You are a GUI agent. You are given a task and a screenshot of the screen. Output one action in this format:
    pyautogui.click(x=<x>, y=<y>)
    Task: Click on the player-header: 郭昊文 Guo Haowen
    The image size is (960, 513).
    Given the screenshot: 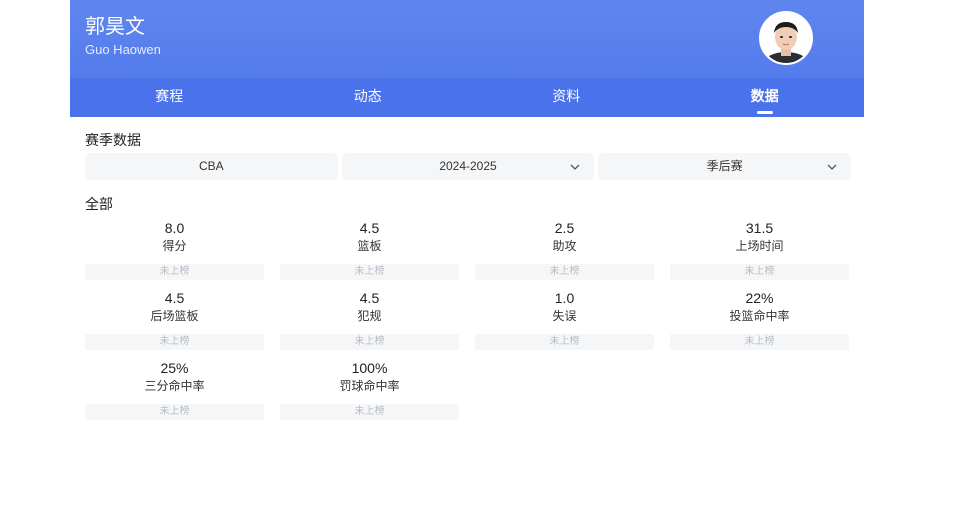 What is the action you would take?
    pyautogui.click(x=467, y=39)
    